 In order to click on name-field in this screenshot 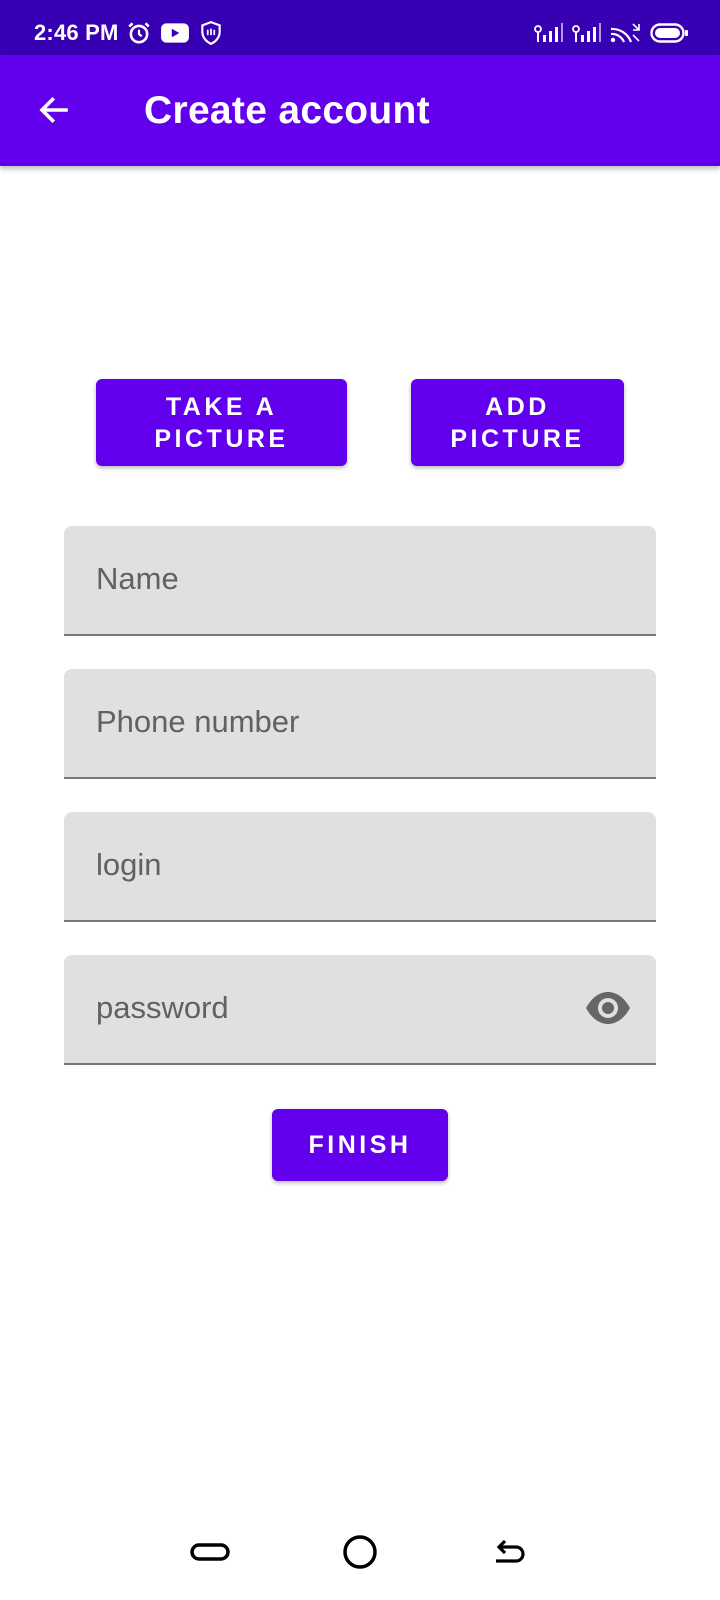, I will do `click(360, 581)`.